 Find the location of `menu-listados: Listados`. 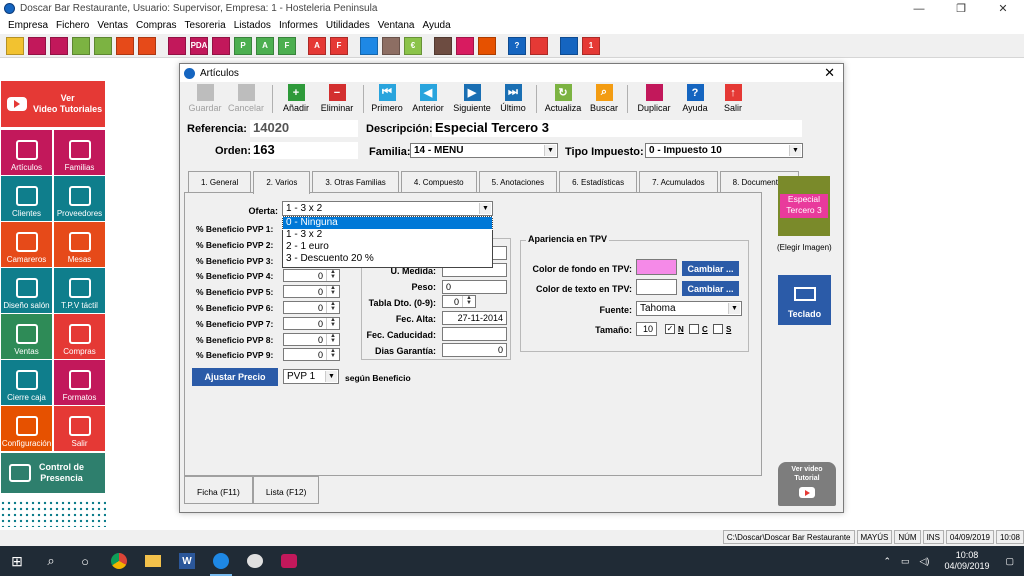

menu-listados: Listados is located at coordinates (252, 25).